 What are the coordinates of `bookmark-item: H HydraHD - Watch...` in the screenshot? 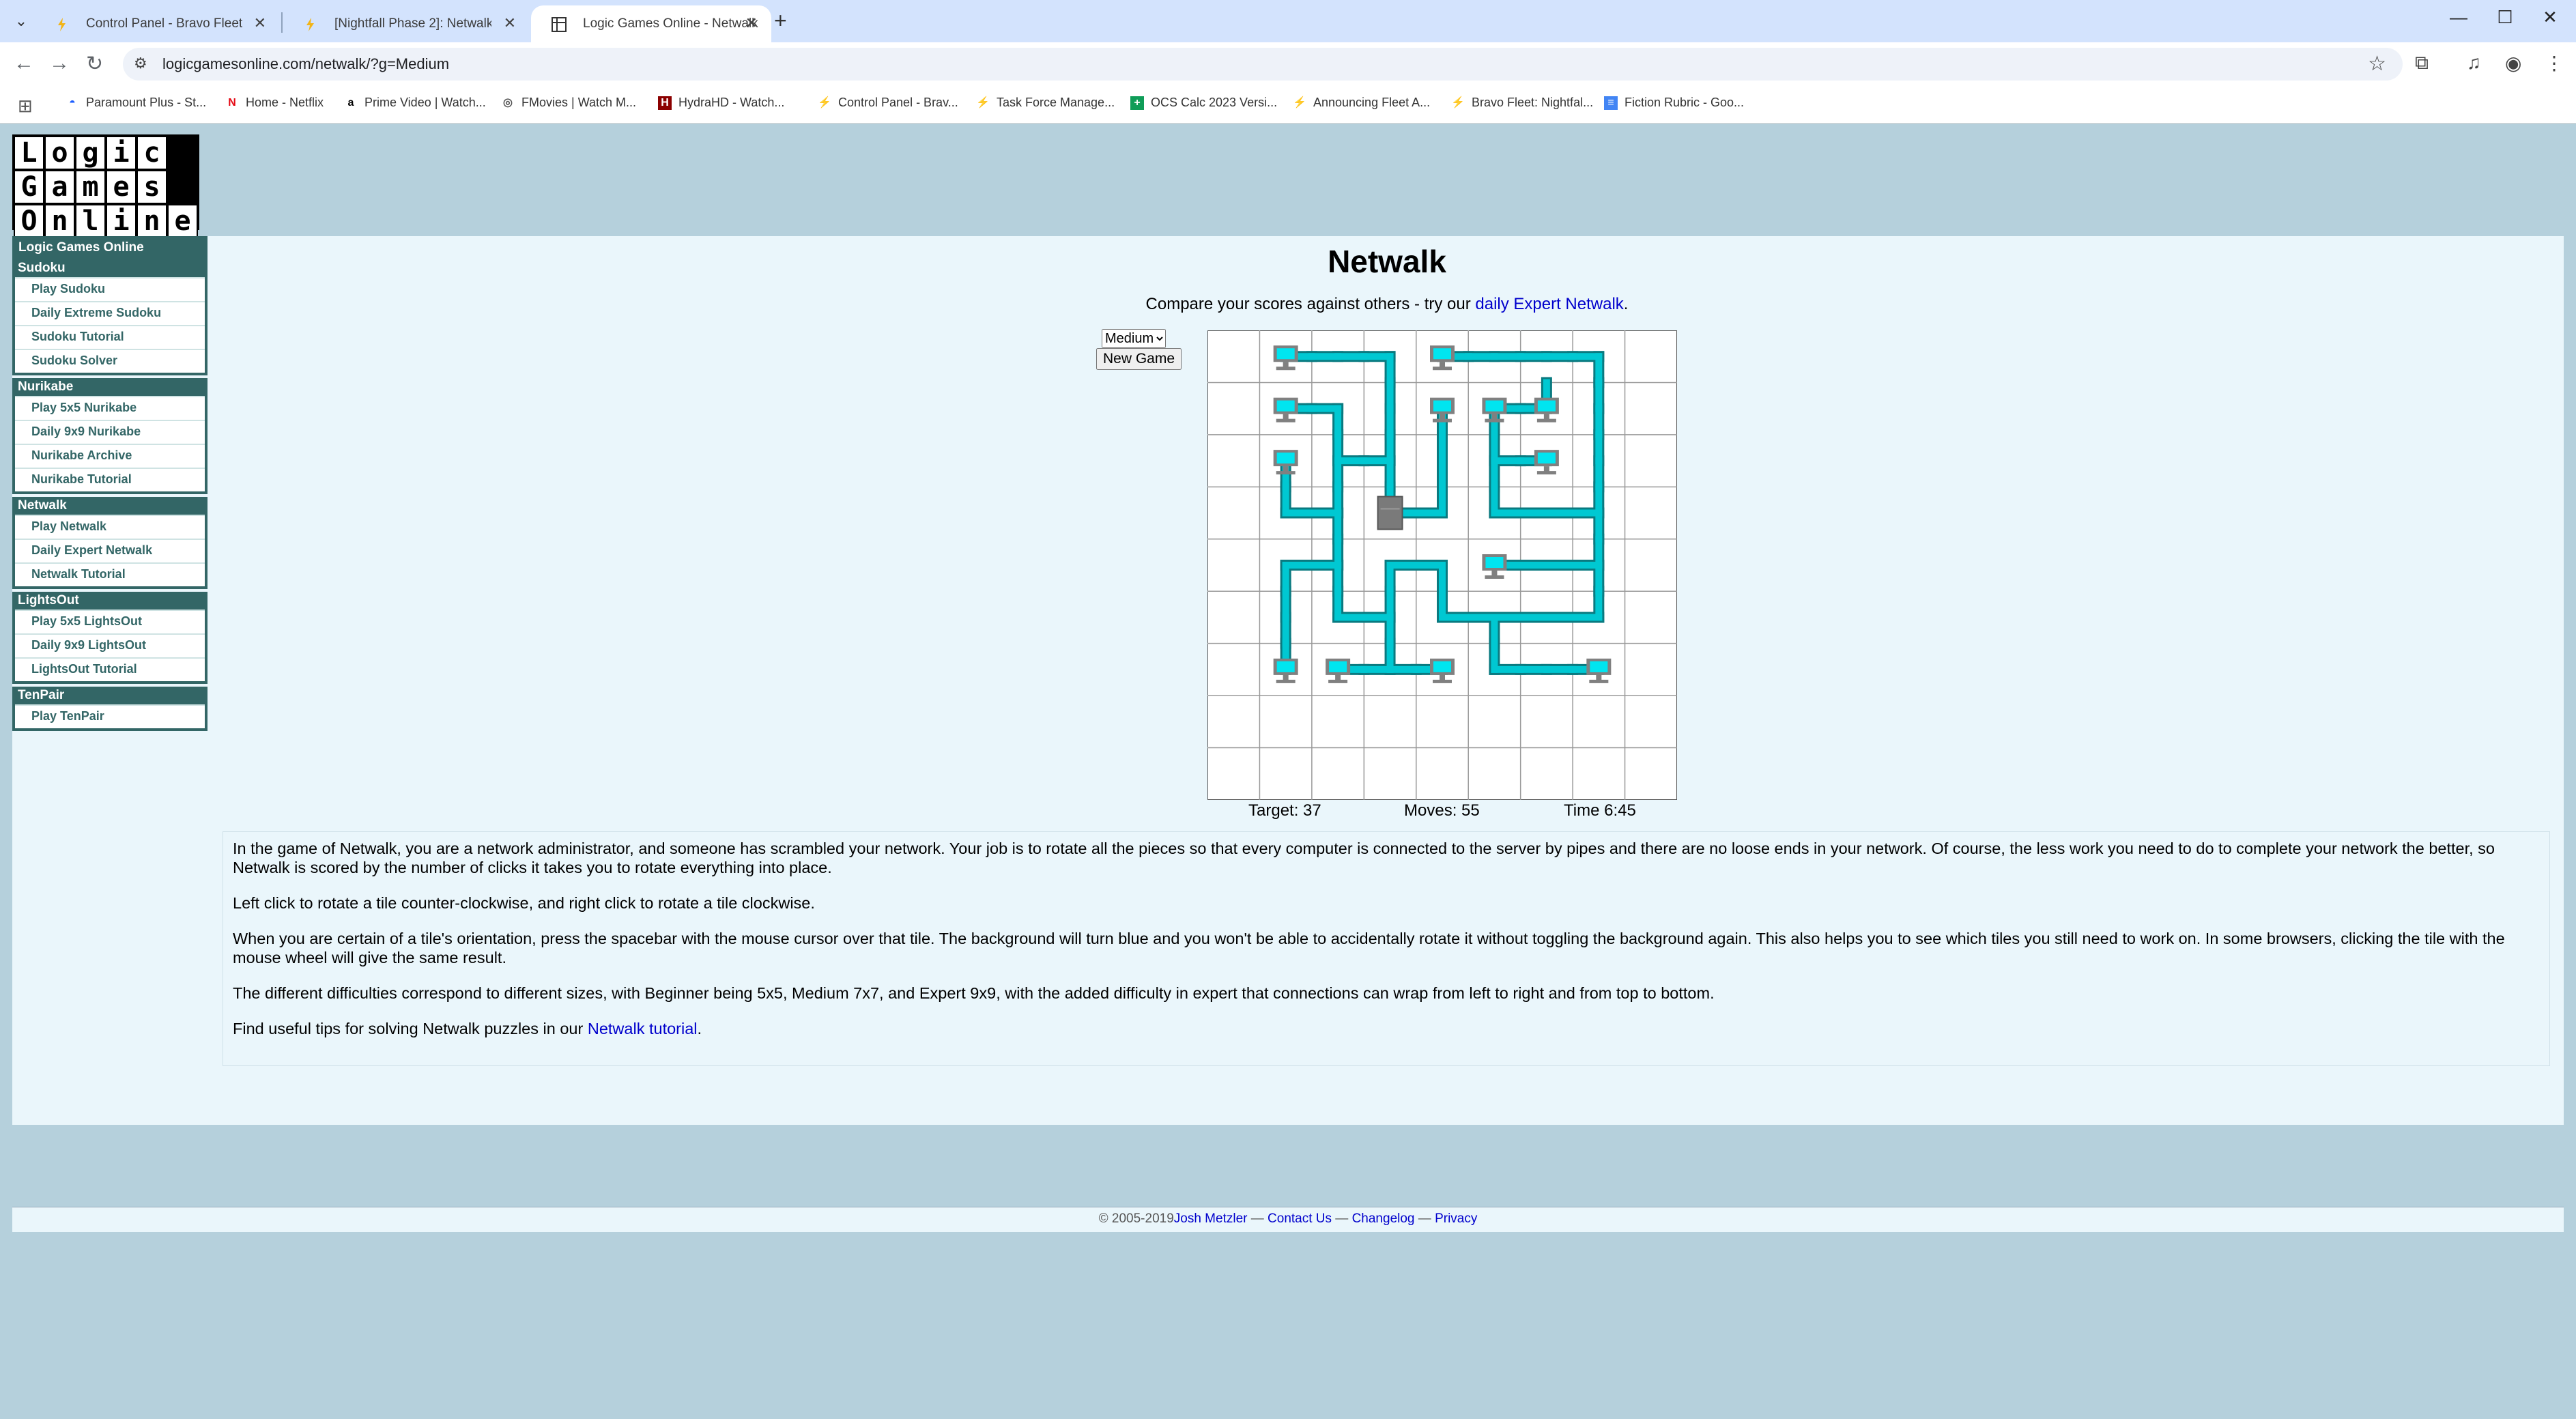 It's located at (721, 103).